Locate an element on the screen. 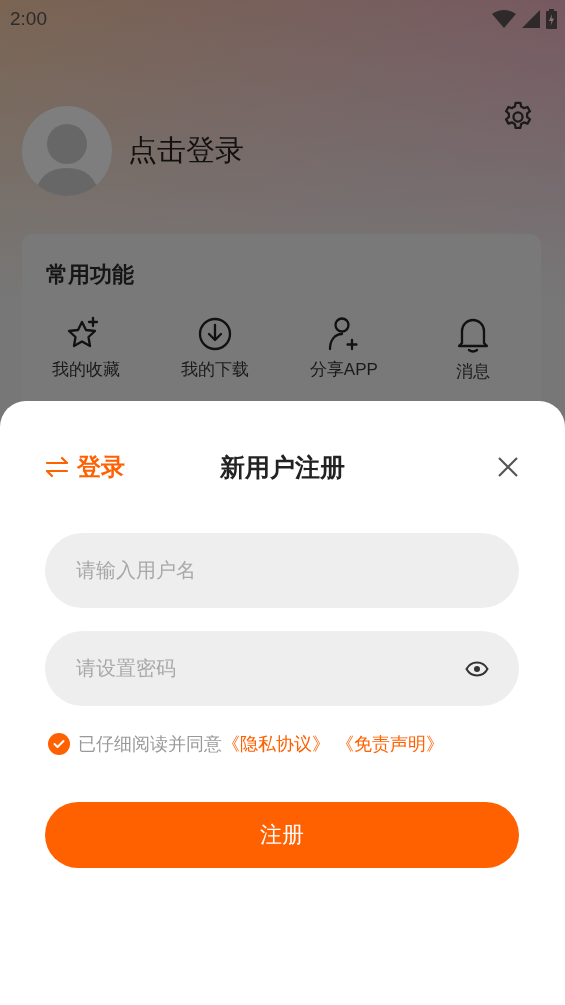 The height and width of the screenshot is (1005, 565). sheet-title: 新用户注册 is located at coordinates (282, 467).